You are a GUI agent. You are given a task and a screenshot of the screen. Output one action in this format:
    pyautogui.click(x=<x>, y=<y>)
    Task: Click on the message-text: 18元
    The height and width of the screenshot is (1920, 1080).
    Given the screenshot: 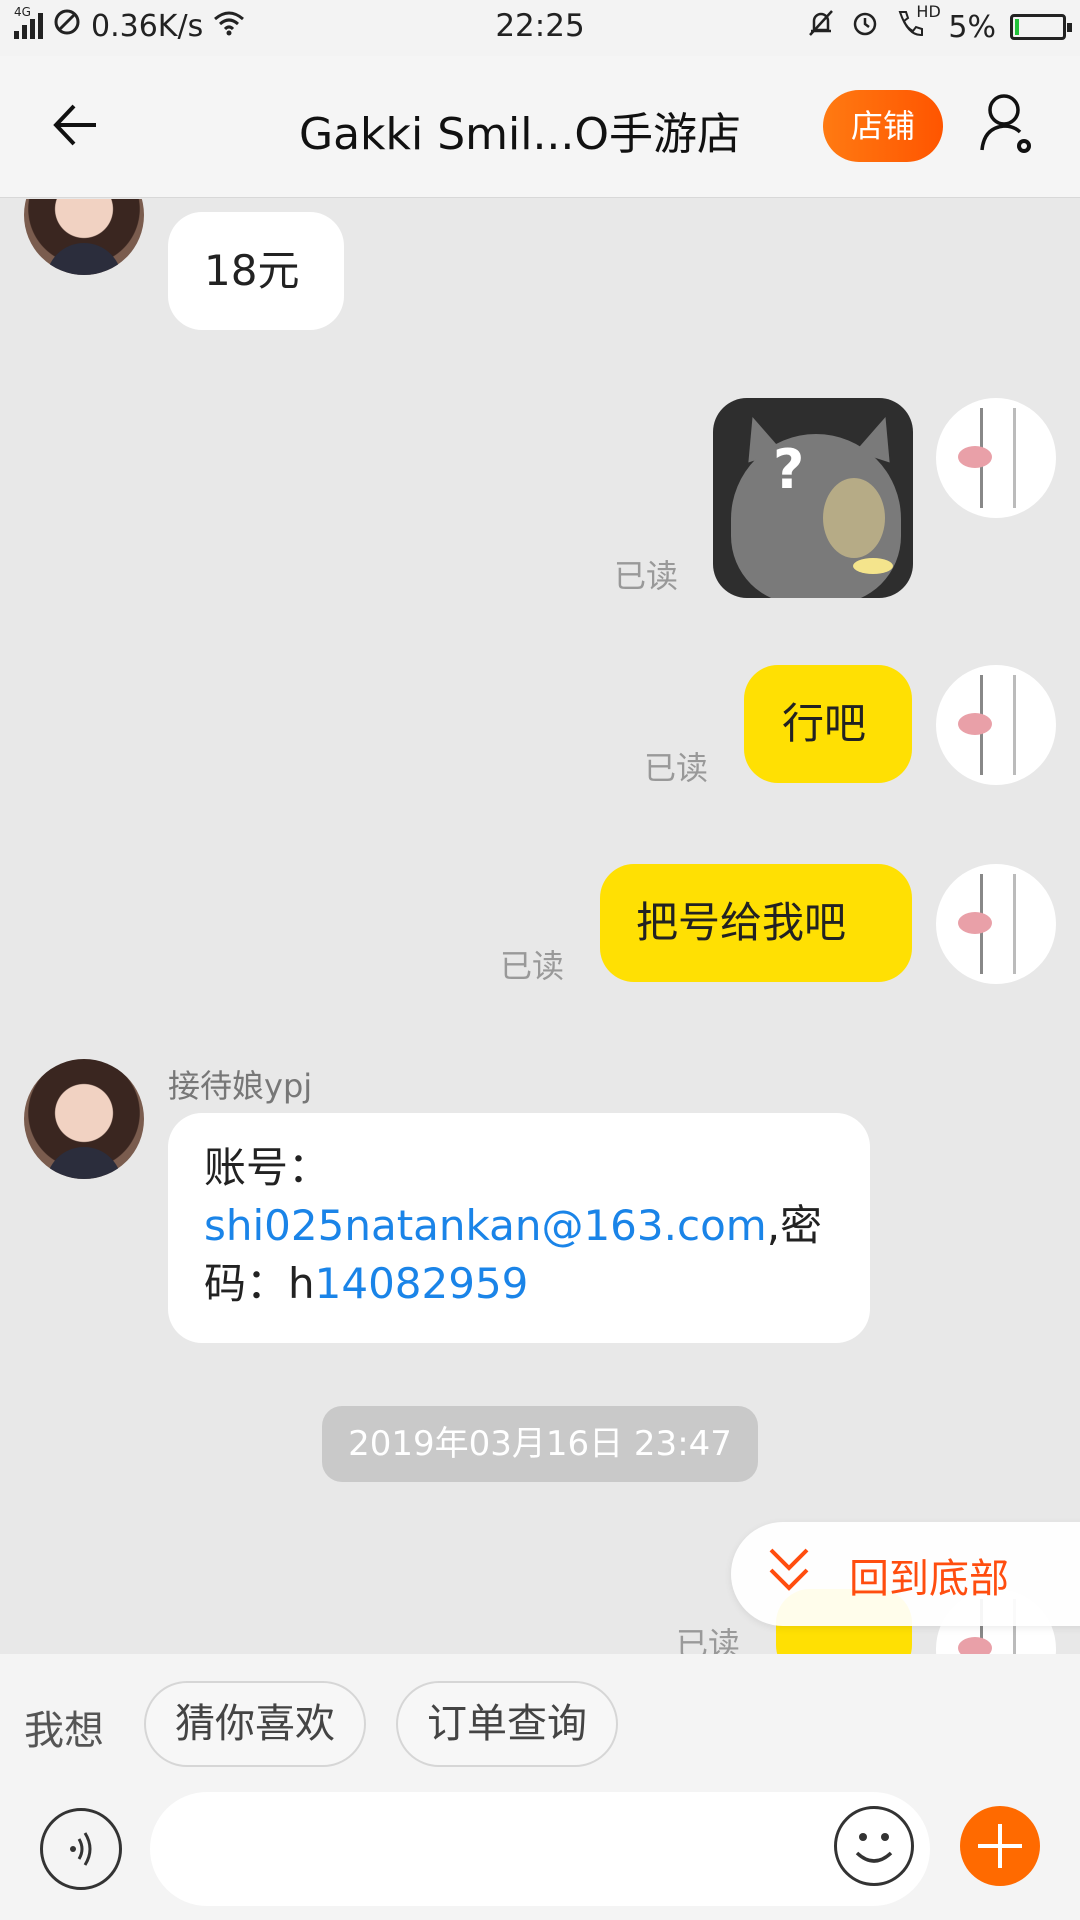 What is the action you would take?
    pyautogui.click(x=252, y=270)
    